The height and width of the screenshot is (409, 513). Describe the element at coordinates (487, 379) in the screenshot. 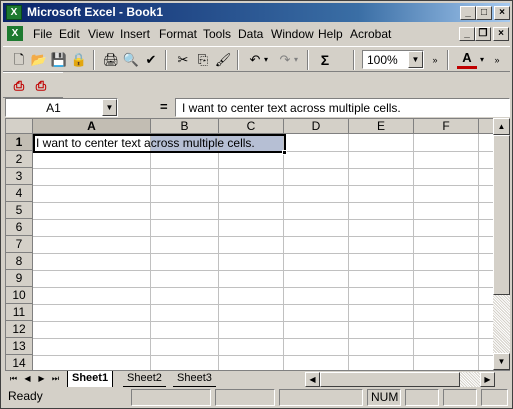

I see `scroll-right-icon: ▶` at that location.